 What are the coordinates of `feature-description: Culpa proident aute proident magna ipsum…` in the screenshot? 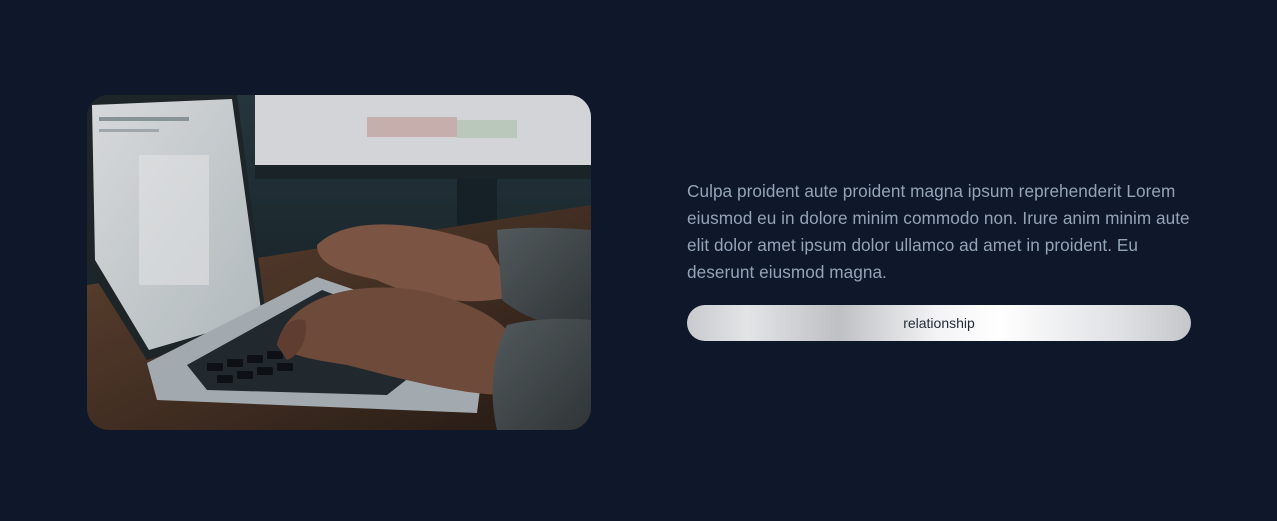 It's located at (938, 231).